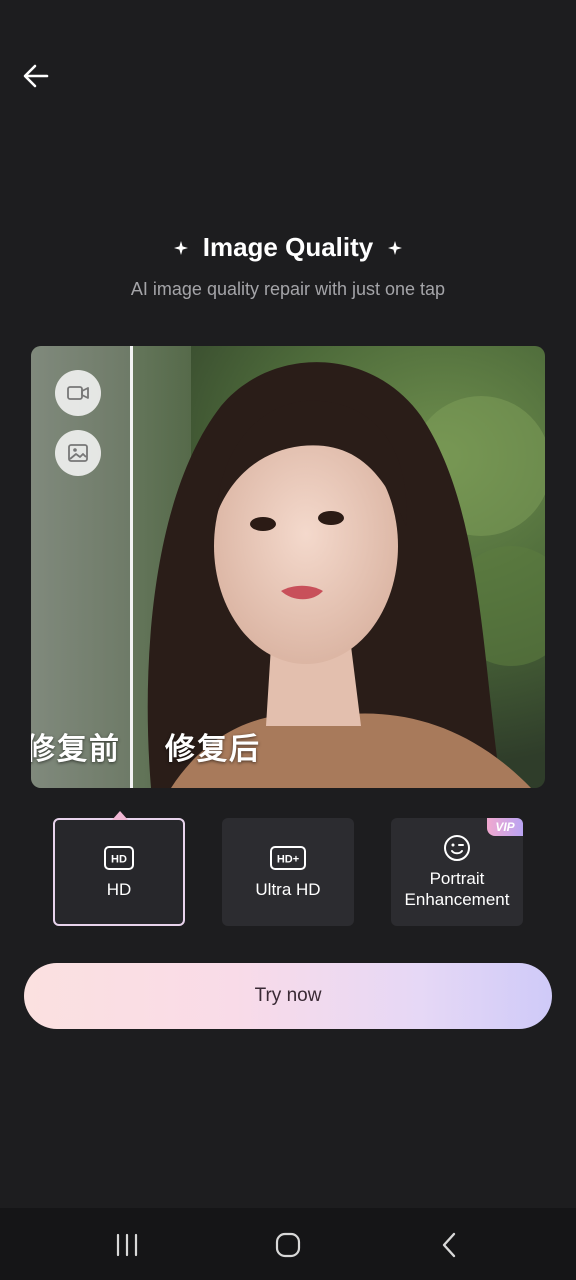 The height and width of the screenshot is (1280, 576). I want to click on recent-apps-icon, so click(127, 1245).